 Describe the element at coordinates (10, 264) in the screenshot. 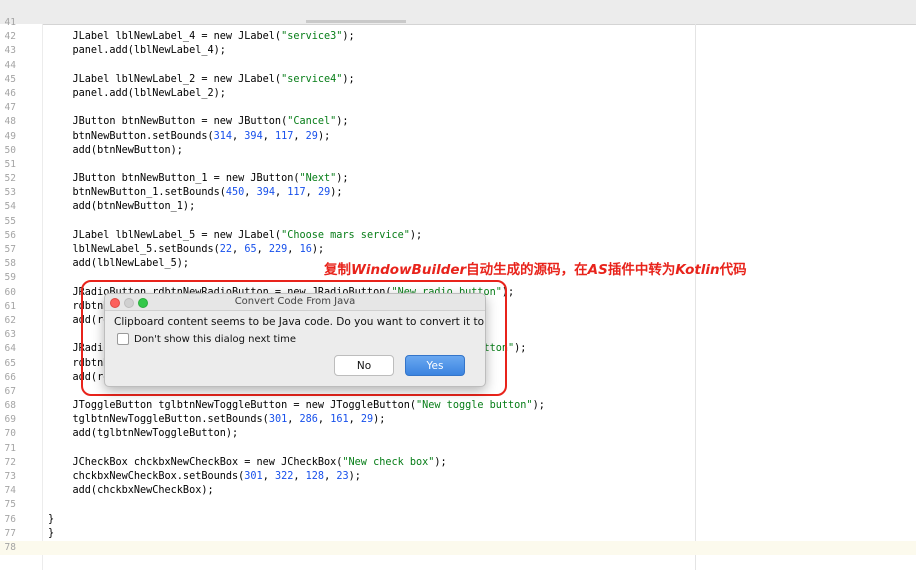

I see `line-number: 58` at that location.